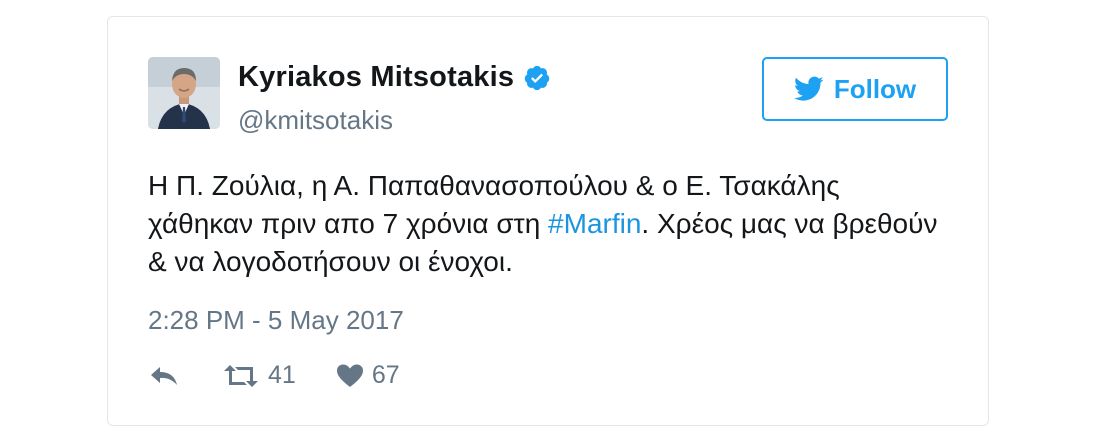 The image size is (1100, 447). I want to click on retweet-button: 41, so click(259, 375).